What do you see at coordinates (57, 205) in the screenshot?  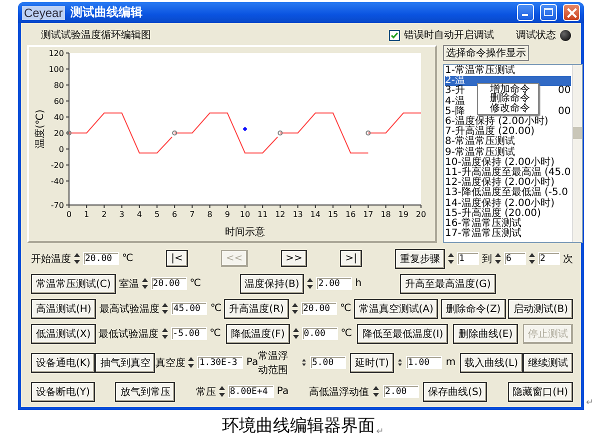 I see `tick-label: -70` at bounding box center [57, 205].